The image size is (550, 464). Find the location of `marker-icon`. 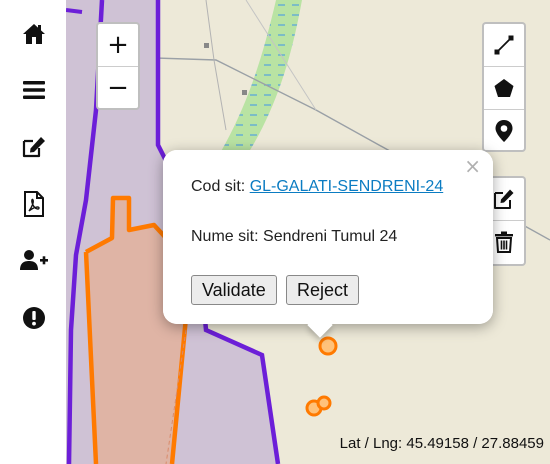

marker-icon is located at coordinates (504, 131).